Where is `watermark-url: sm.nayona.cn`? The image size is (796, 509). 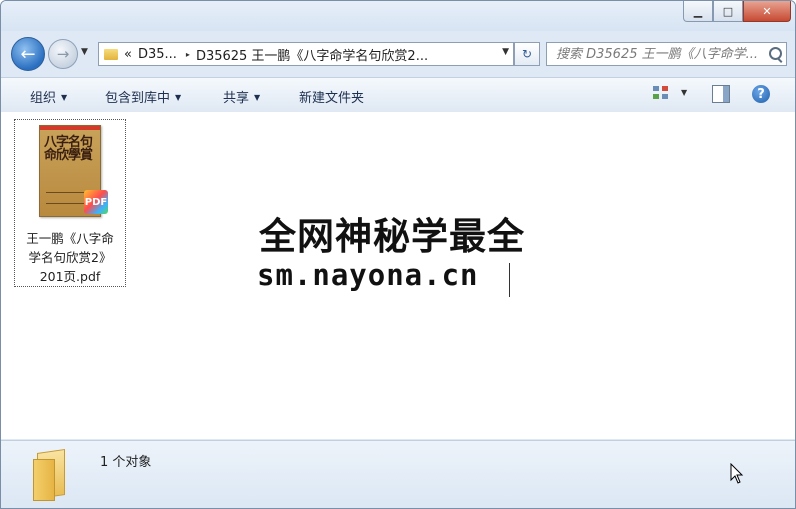 watermark-url: sm.nayona.cn is located at coordinates (368, 275).